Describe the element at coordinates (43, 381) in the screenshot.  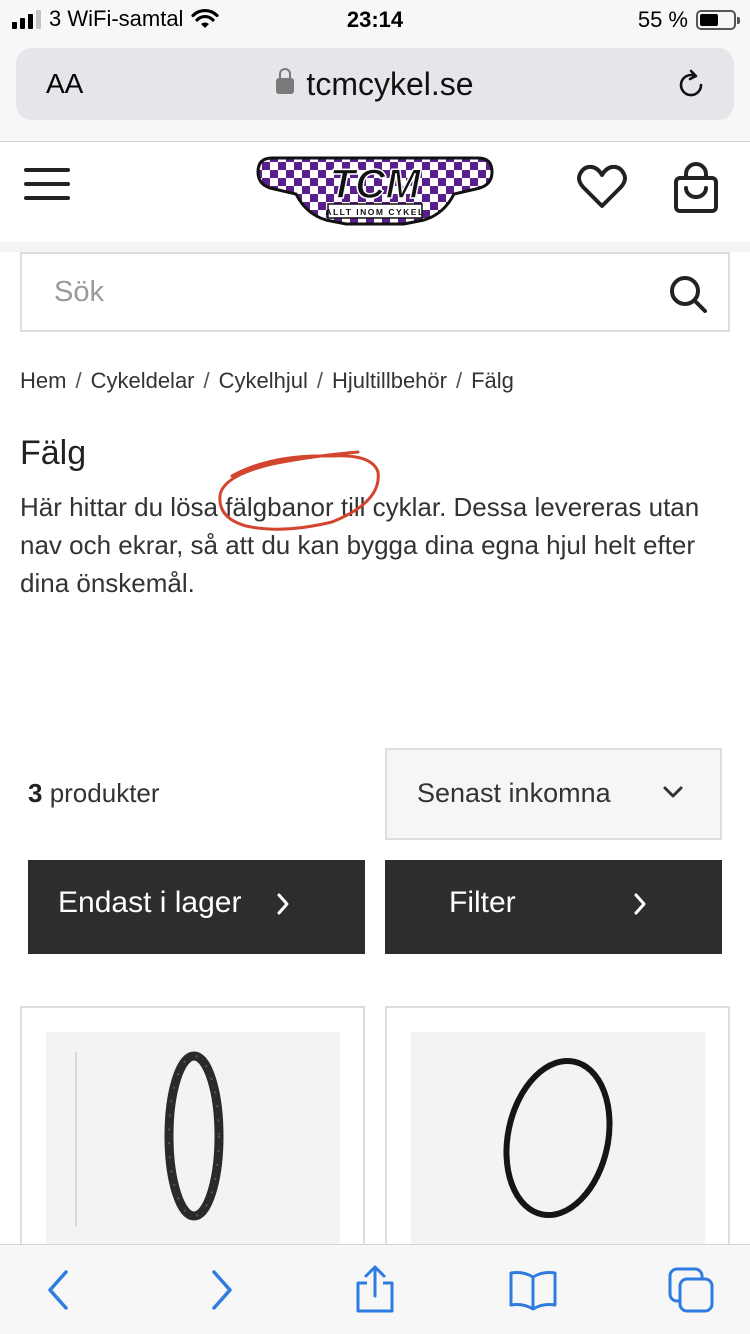
I see `breadcrumb-item-hem: Hem` at that location.